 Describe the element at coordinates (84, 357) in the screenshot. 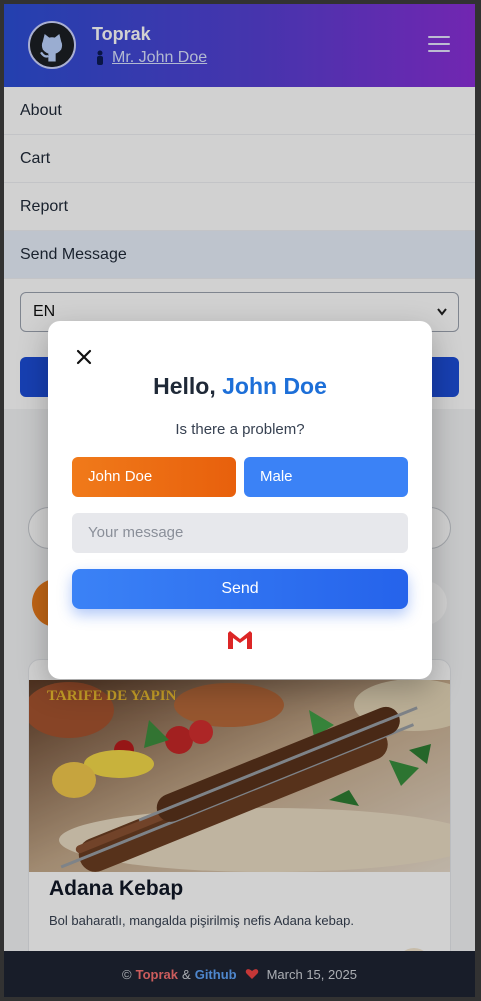

I see `close-icon` at that location.